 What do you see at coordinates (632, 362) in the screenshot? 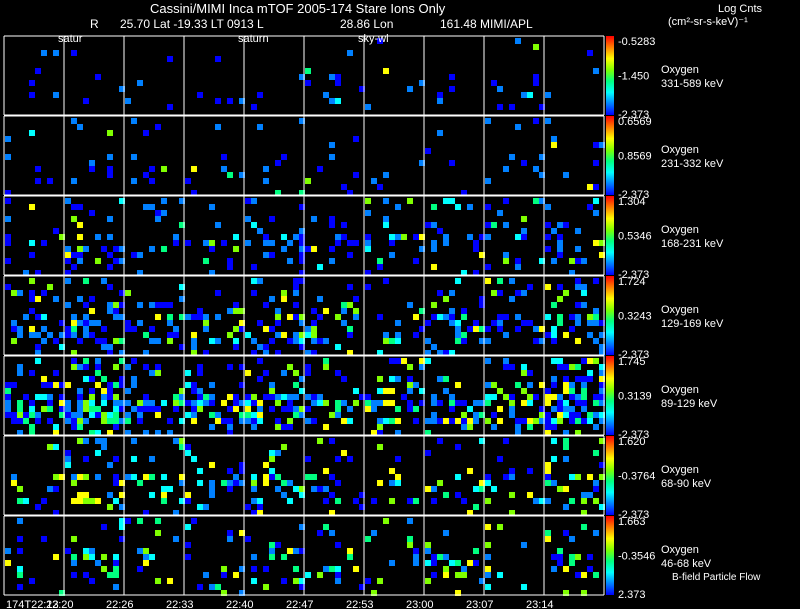
I see `colorbar-max-label: 1.745` at bounding box center [632, 362].